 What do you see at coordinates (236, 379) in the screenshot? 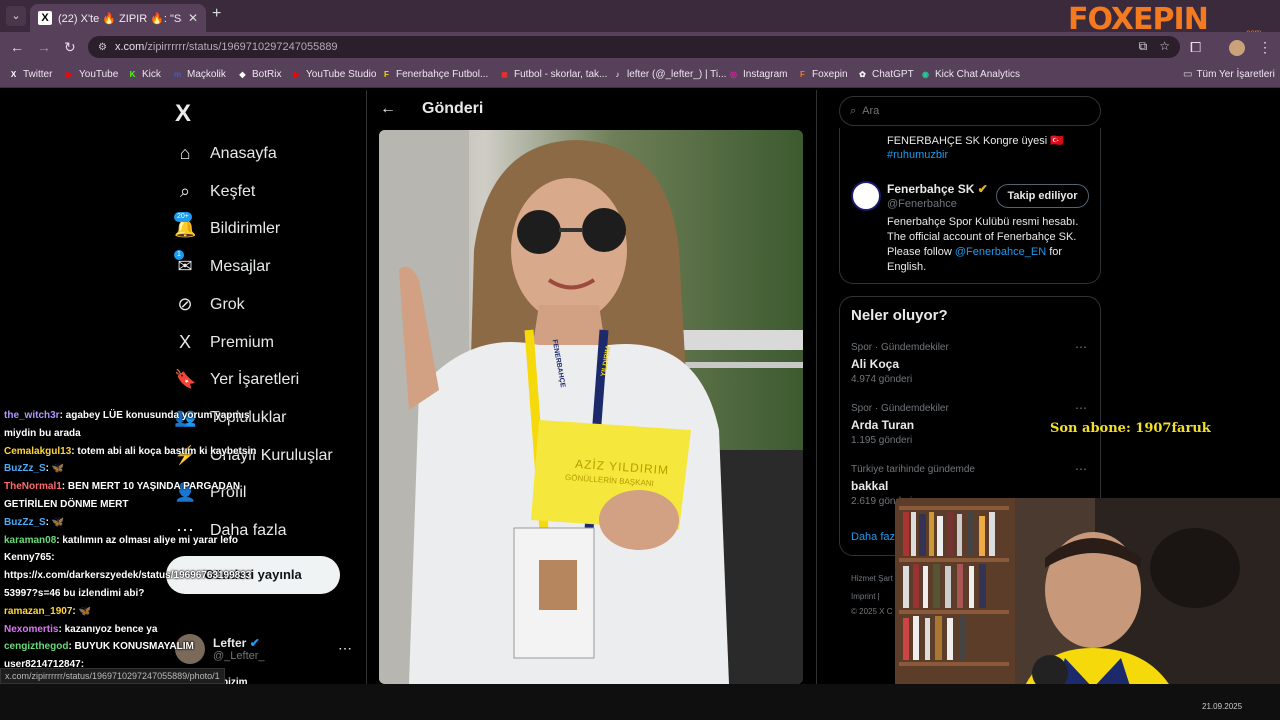
I see `nav-item: 🔖 Yer İşaretleri` at bounding box center [236, 379].